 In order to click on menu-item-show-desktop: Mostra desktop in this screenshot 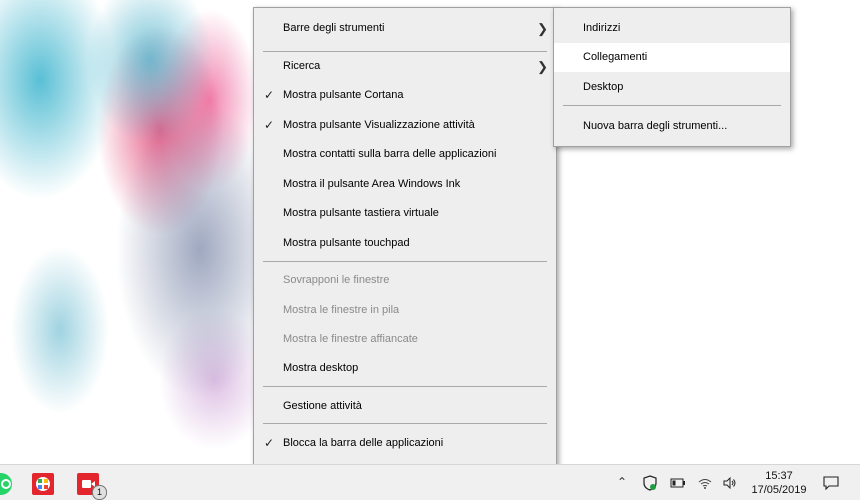, I will do `click(405, 368)`.